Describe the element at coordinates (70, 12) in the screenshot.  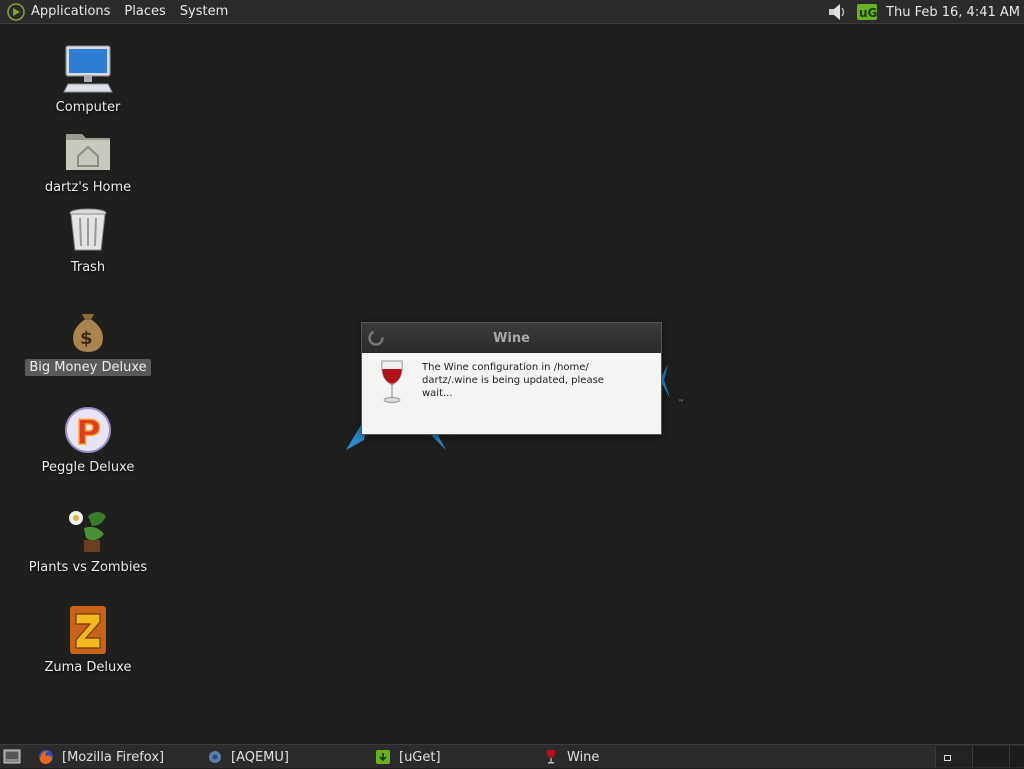
I see `menu-applications: Applications` at that location.